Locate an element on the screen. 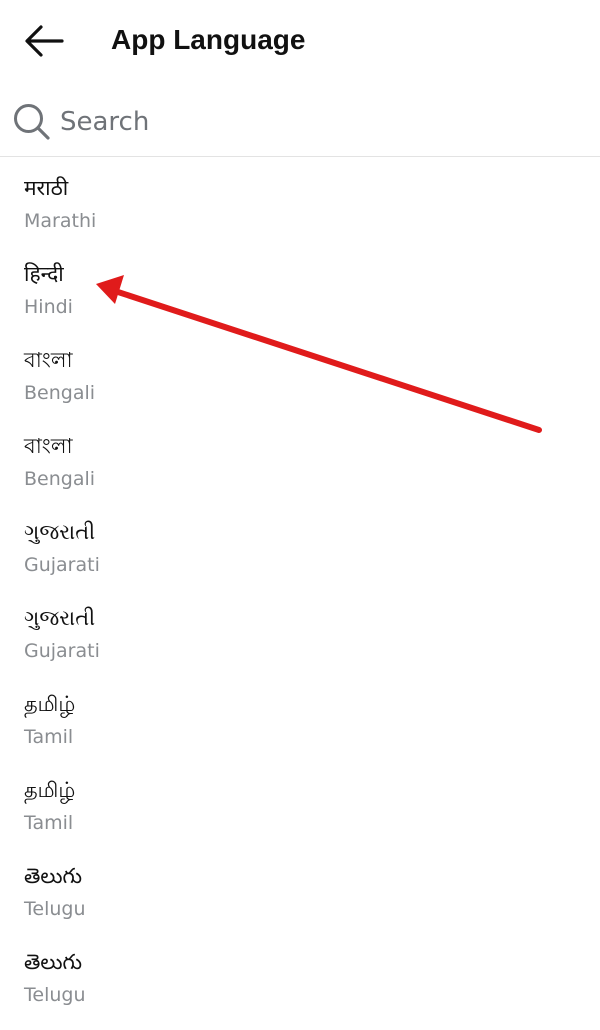 Image resolution: width=600 pixels, height=1030 pixels. search-bar is located at coordinates (300, 122).